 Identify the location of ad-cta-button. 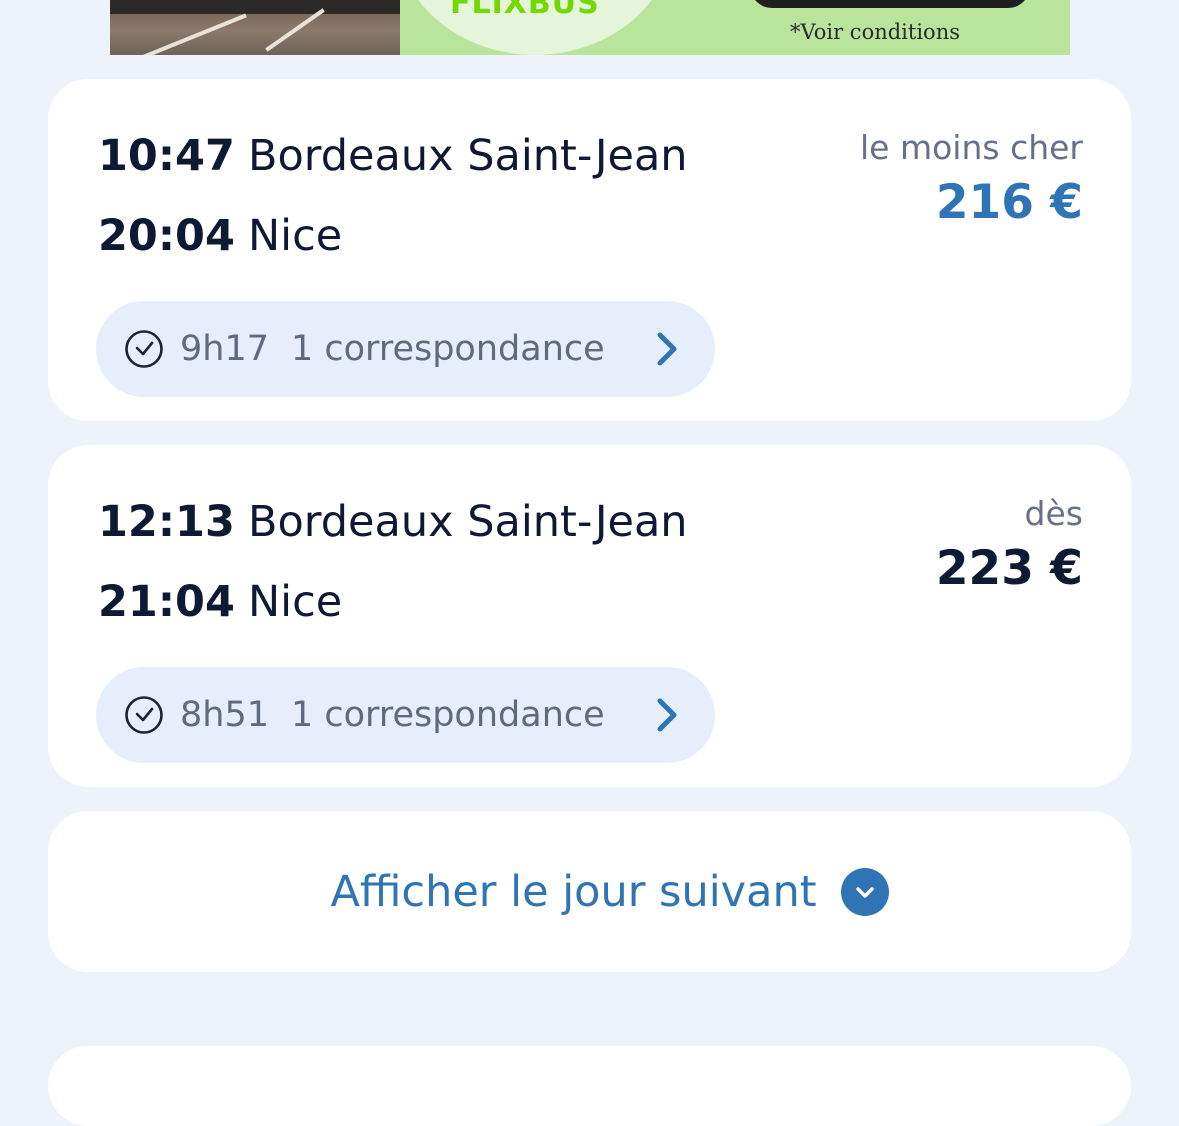
(890, 4).